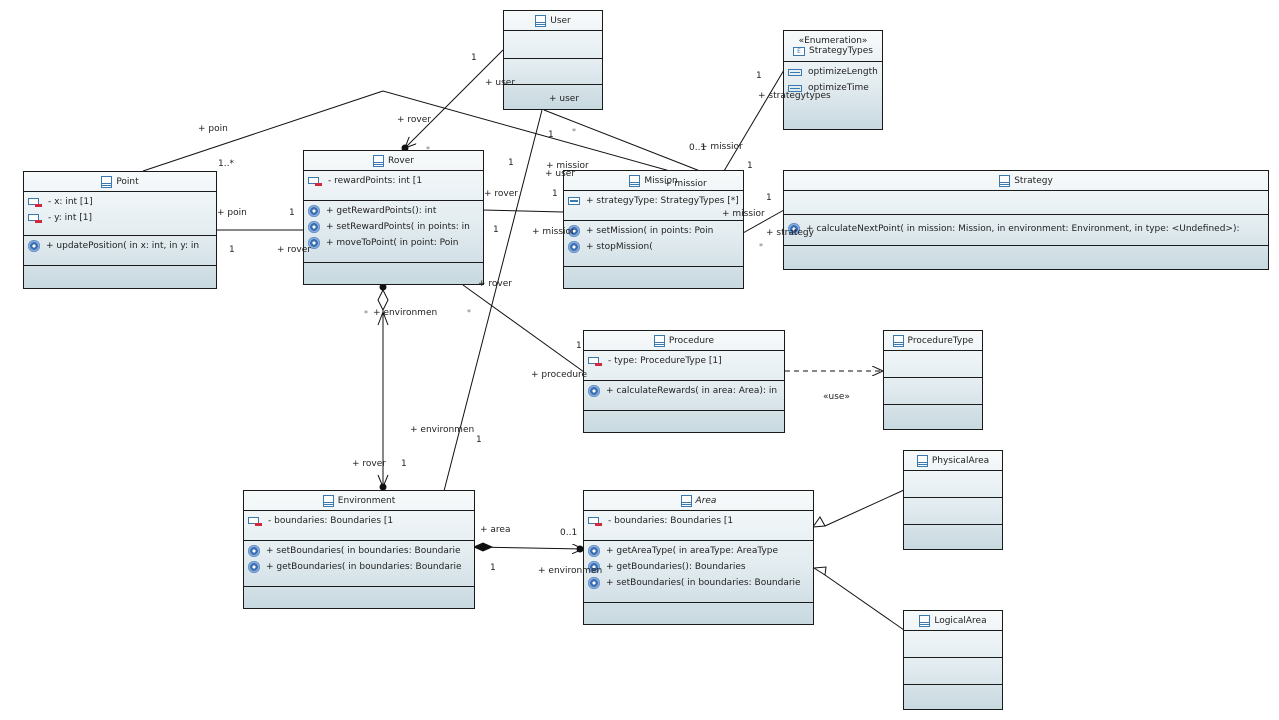 This screenshot has height=720, width=1279. Describe the element at coordinates (655, 201) in the screenshot. I see `attribute: + strategyType: StrategyTypes [*]` at that location.